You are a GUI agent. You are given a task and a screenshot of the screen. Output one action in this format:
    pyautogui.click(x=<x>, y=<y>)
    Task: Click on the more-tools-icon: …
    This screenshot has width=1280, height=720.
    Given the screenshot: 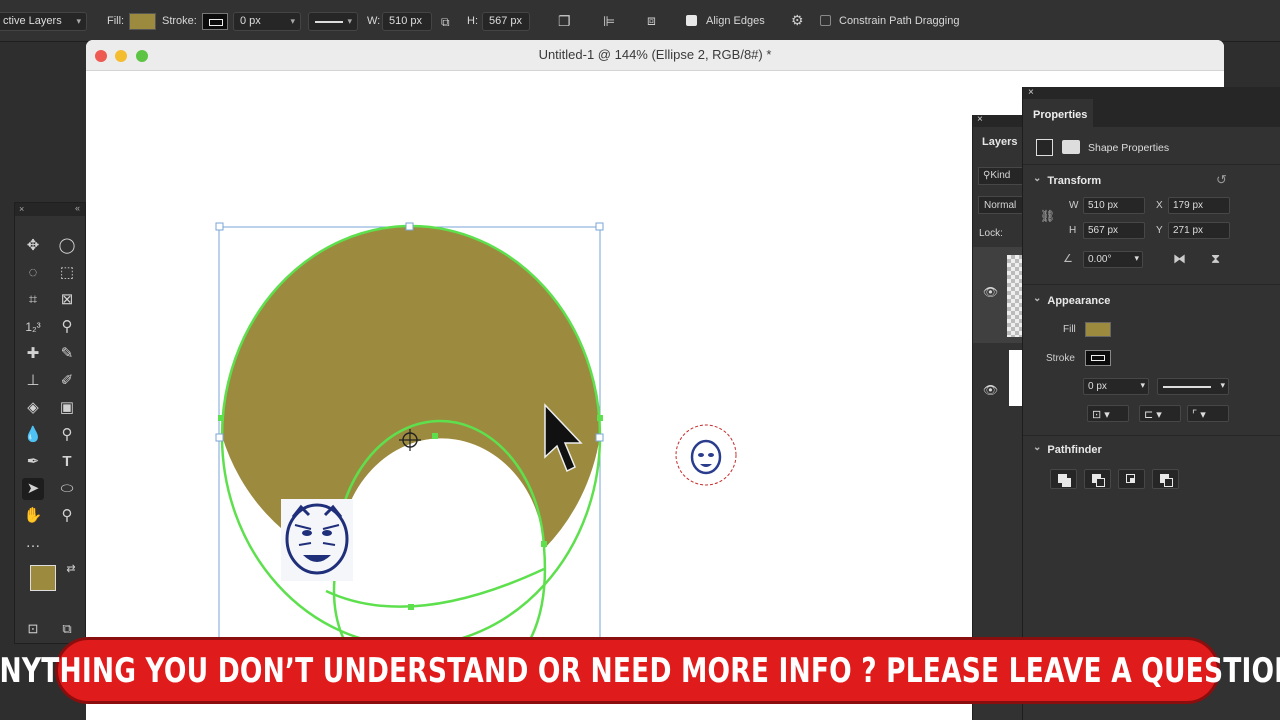 What is the action you would take?
    pyautogui.click(x=33, y=543)
    